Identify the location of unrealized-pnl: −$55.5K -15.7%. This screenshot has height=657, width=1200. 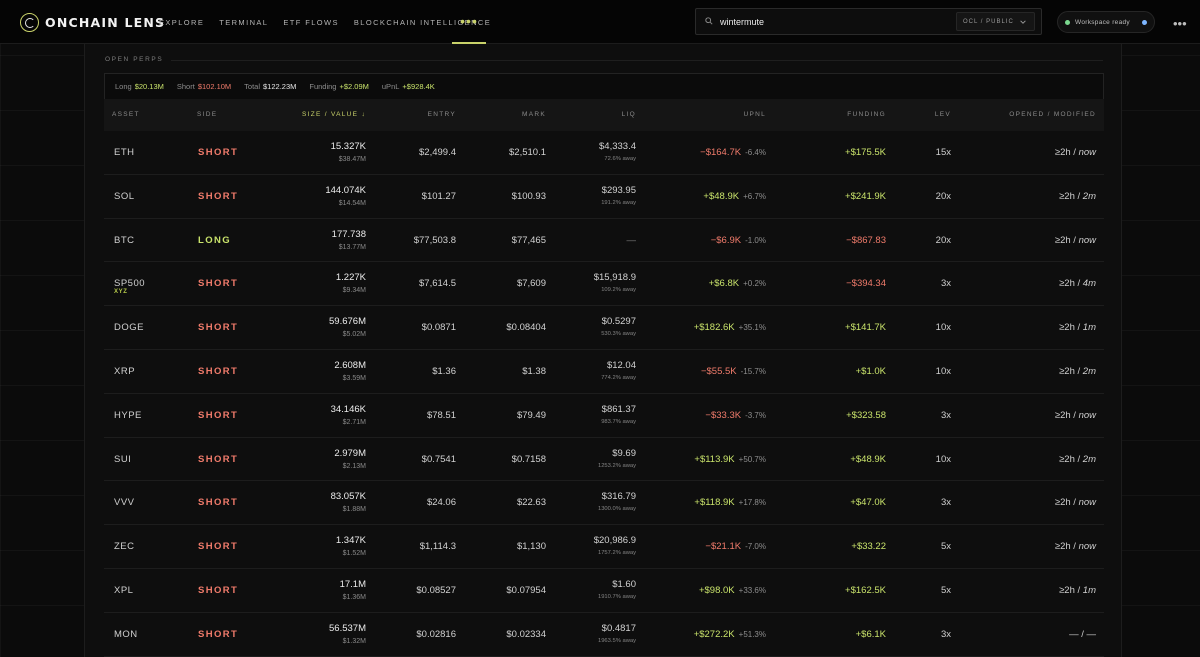
(733, 371).